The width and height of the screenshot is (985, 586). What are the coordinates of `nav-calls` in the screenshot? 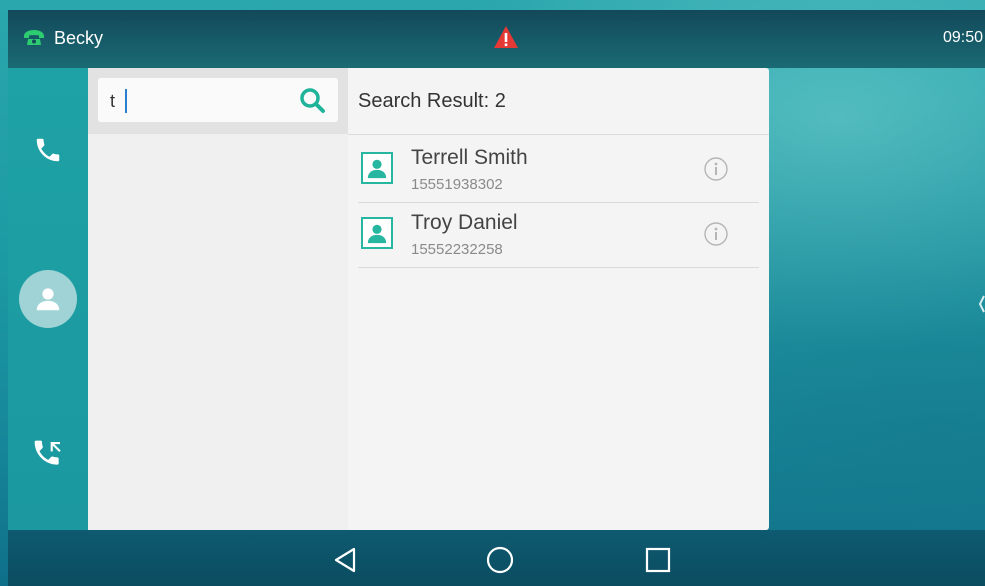 It's located at (48, 150).